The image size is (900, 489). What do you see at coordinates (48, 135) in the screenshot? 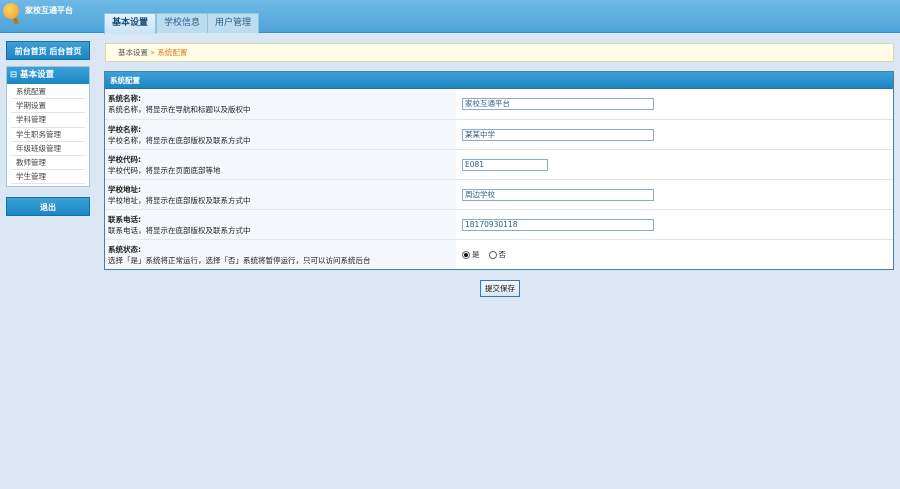
I see `sidebar-item-student-roles: 学生职务管理` at bounding box center [48, 135].